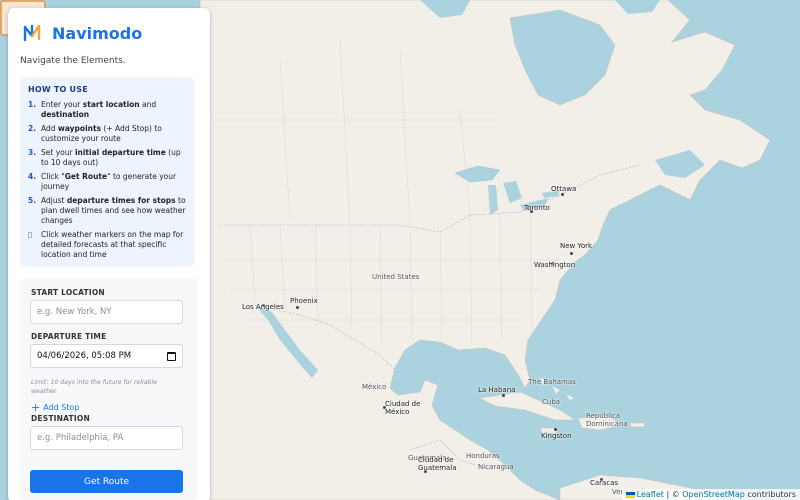 This screenshot has width=800, height=500. What do you see at coordinates (32, 33) in the screenshot?
I see `navimodo-logo-icon` at bounding box center [32, 33].